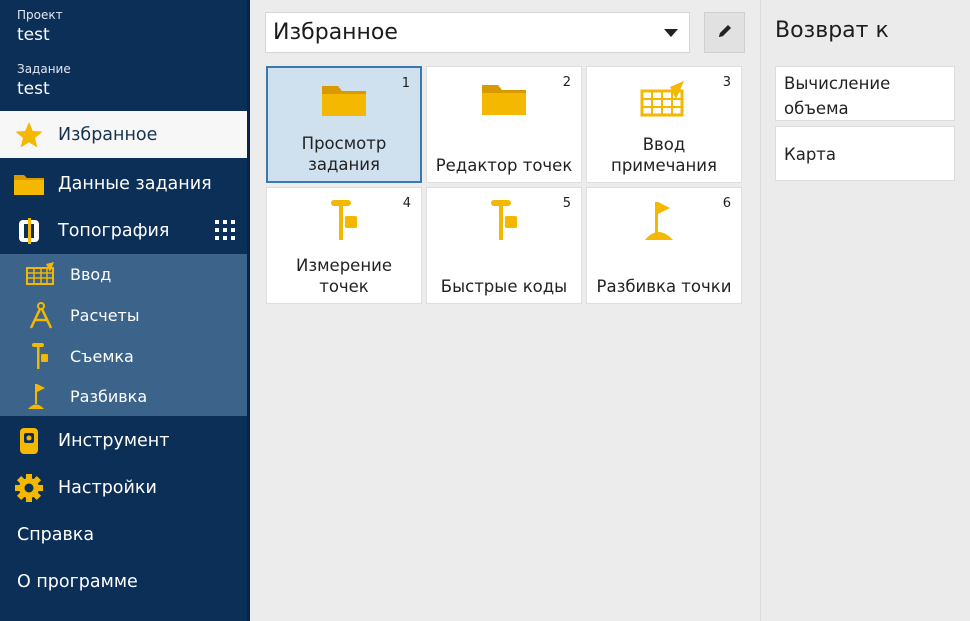 The width and height of the screenshot is (970, 621). I want to click on favorites-dropdown-value: Избранное, so click(335, 32).